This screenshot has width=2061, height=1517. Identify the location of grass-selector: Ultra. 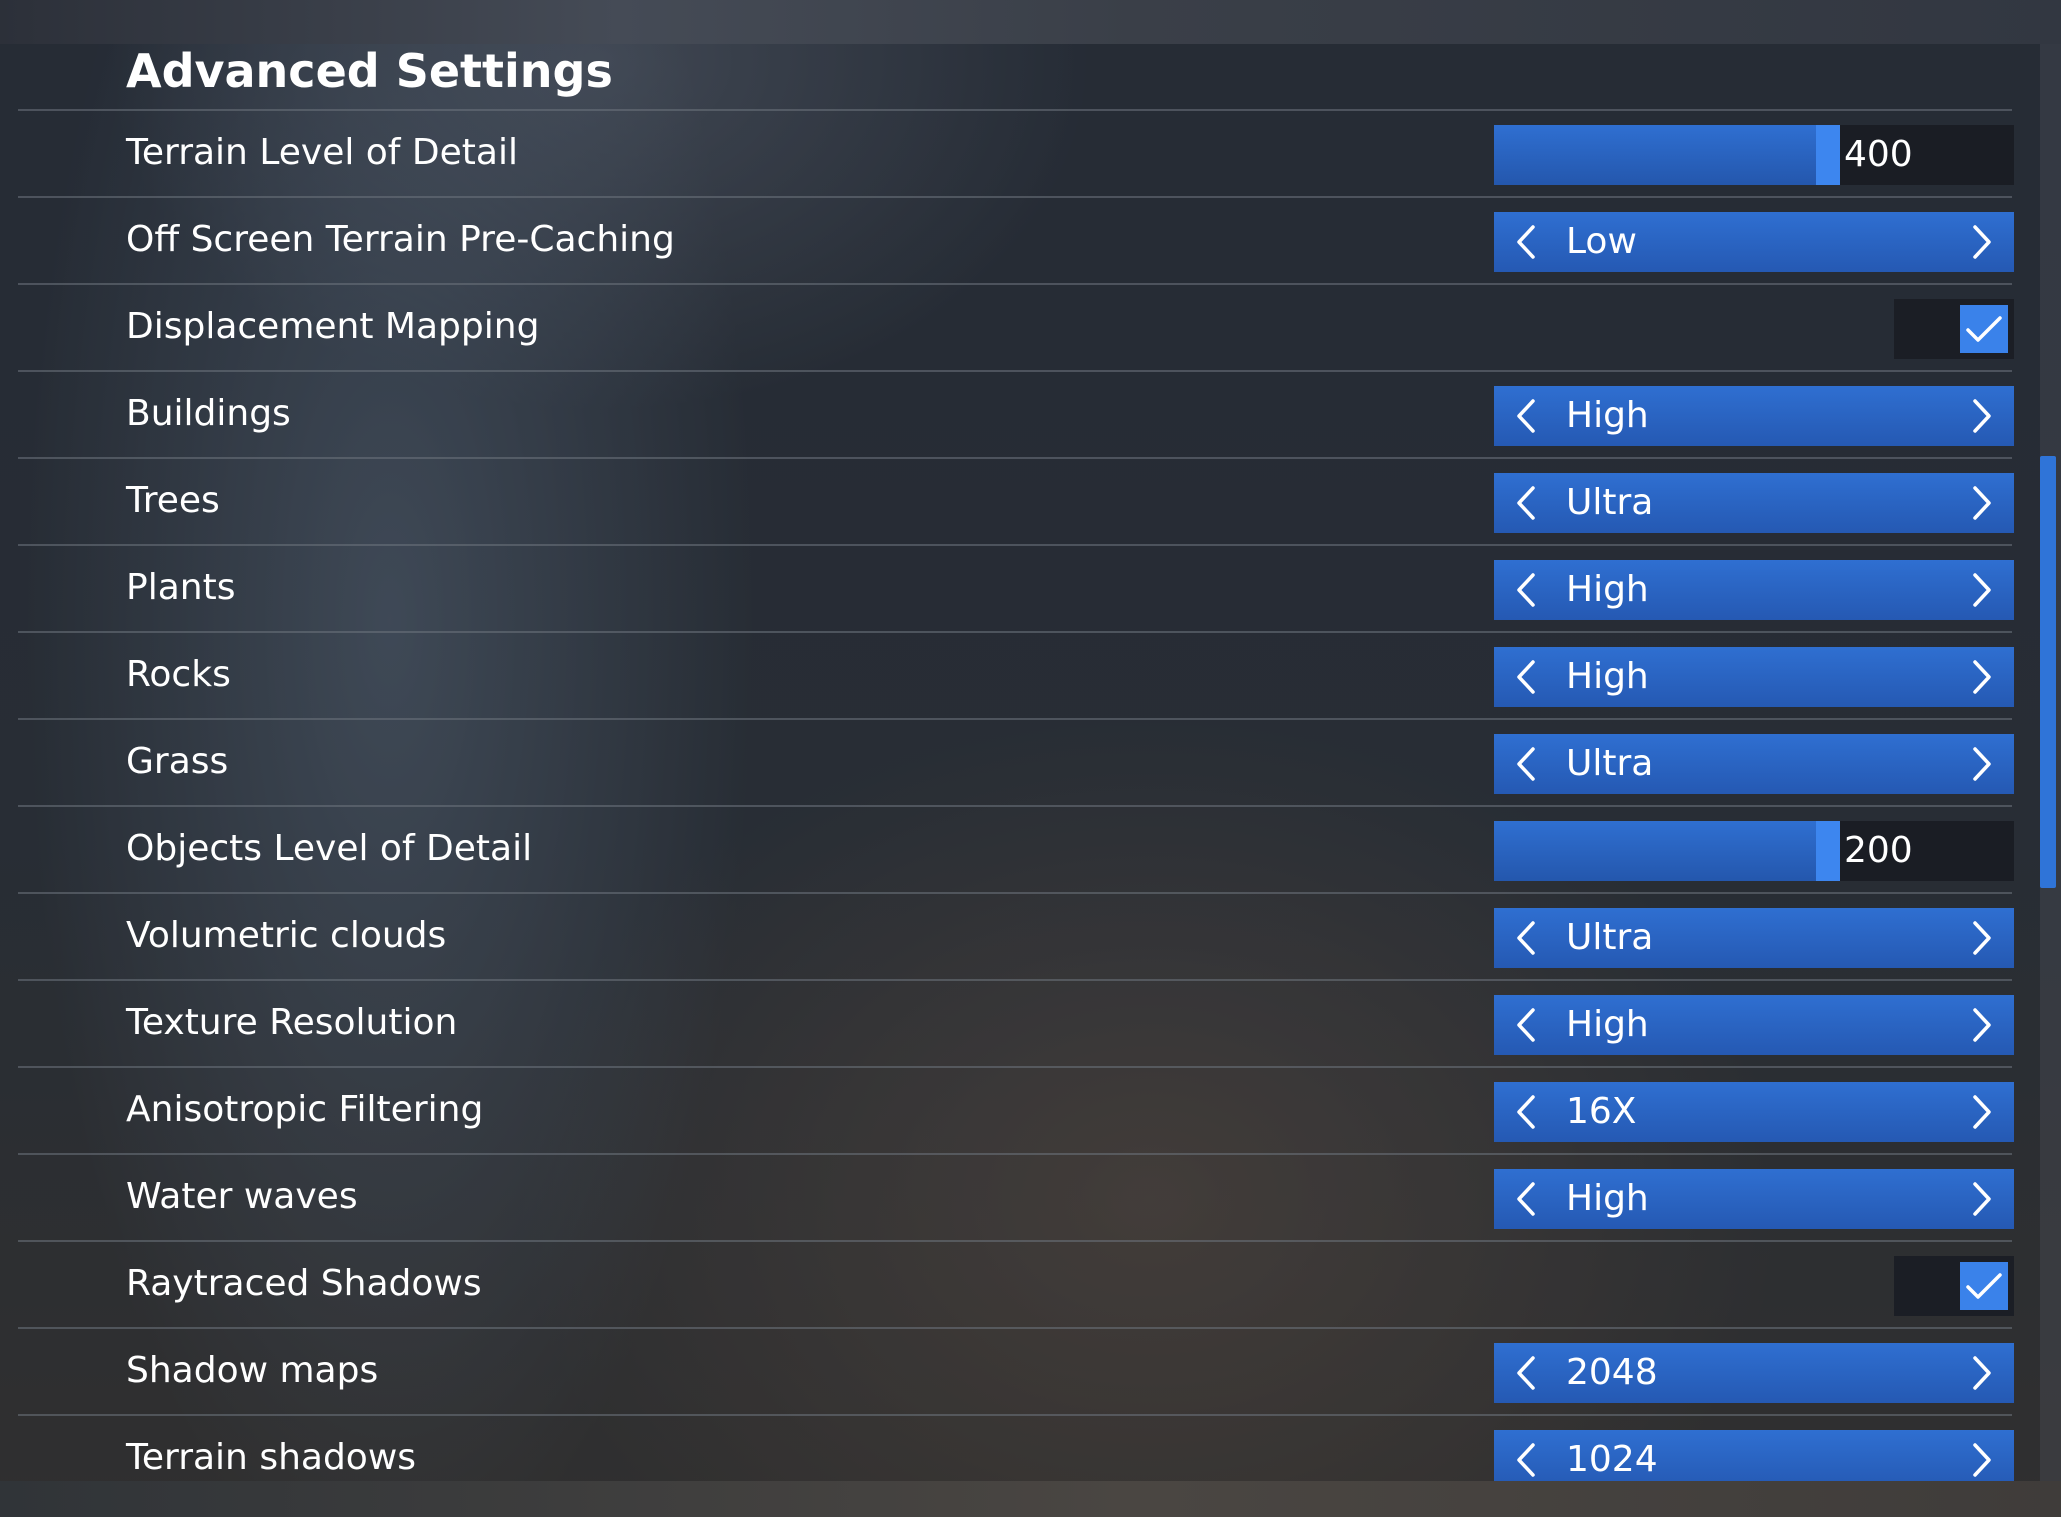
(1754, 764).